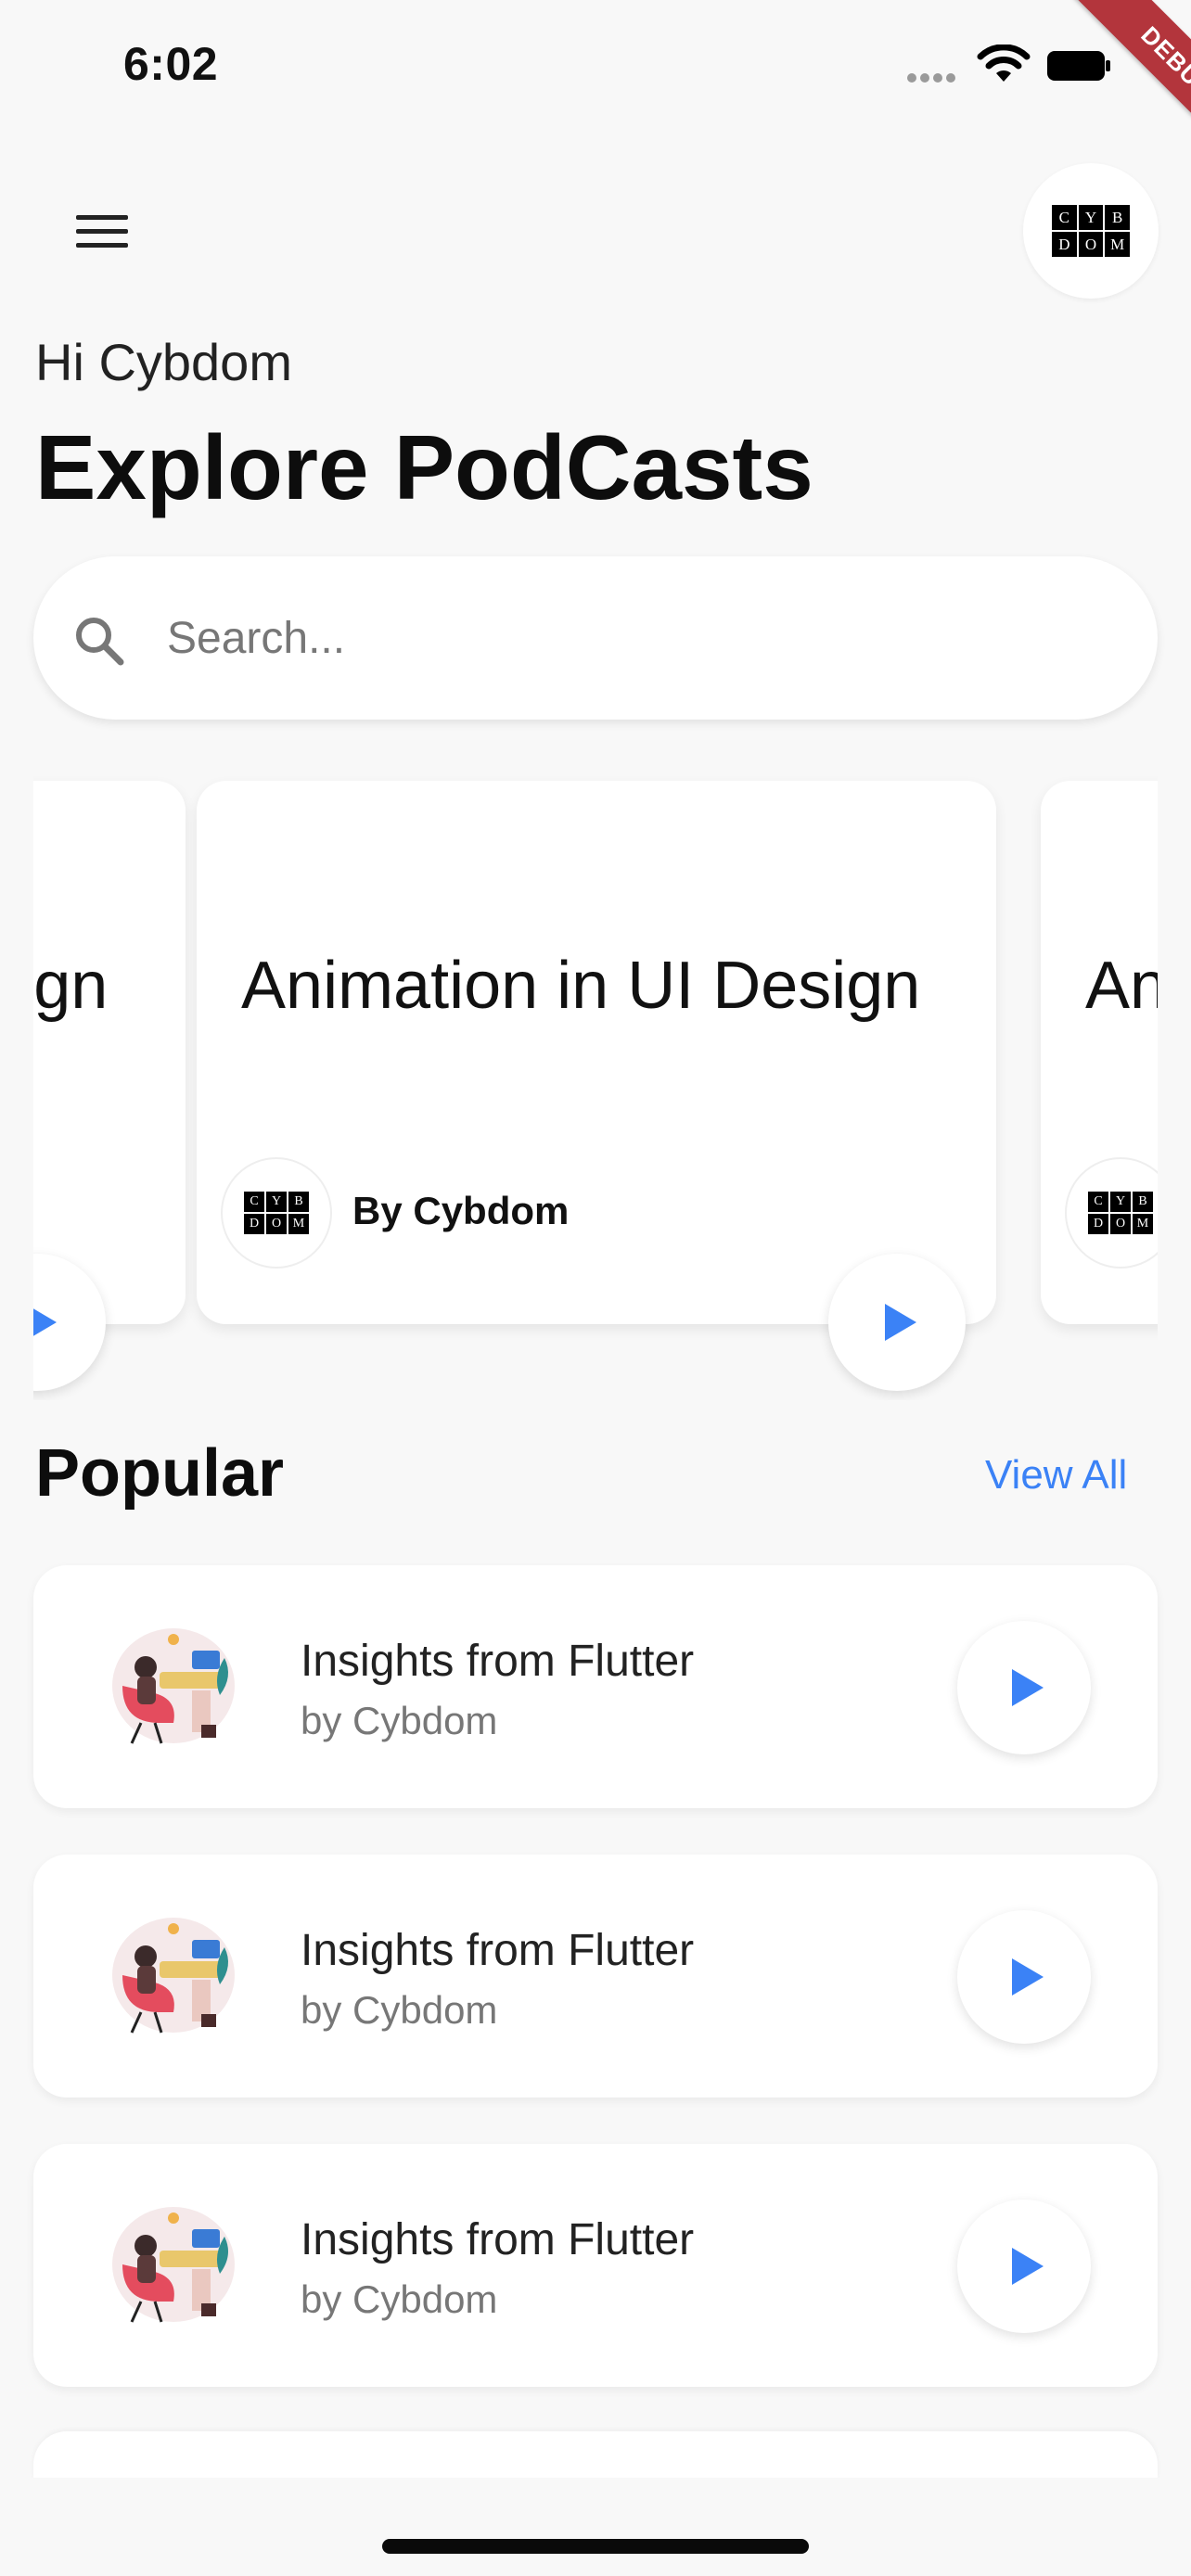 This screenshot has width=1191, height=2576. What do you see at coordinates (1003, 64) in the screenshot?
I see `wifi-icon` at bounding box center [1003, 64].